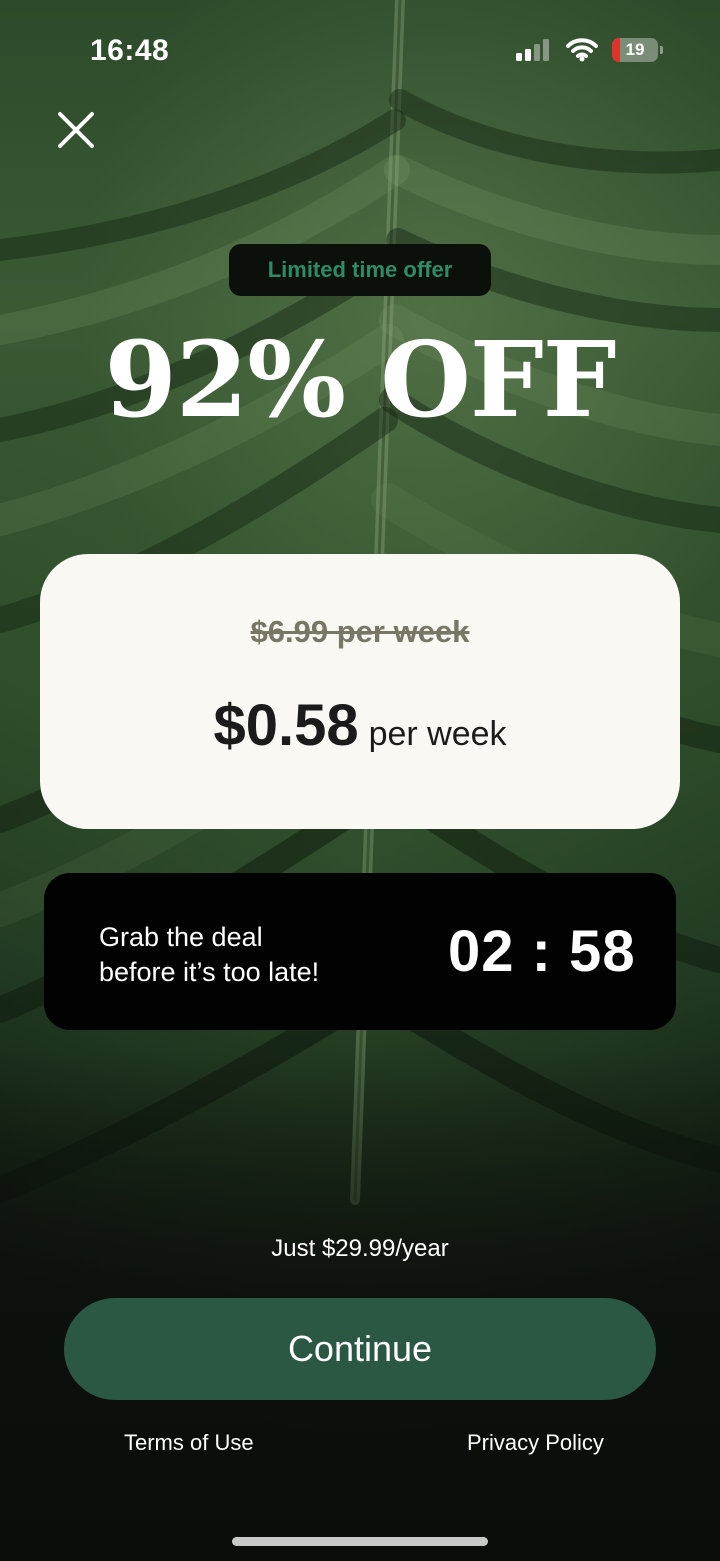 Image resolution: width=720 pixels, height=1561 pixels. I want to click on terms-of-use-link: Terms of Use, so click(189, 1443).